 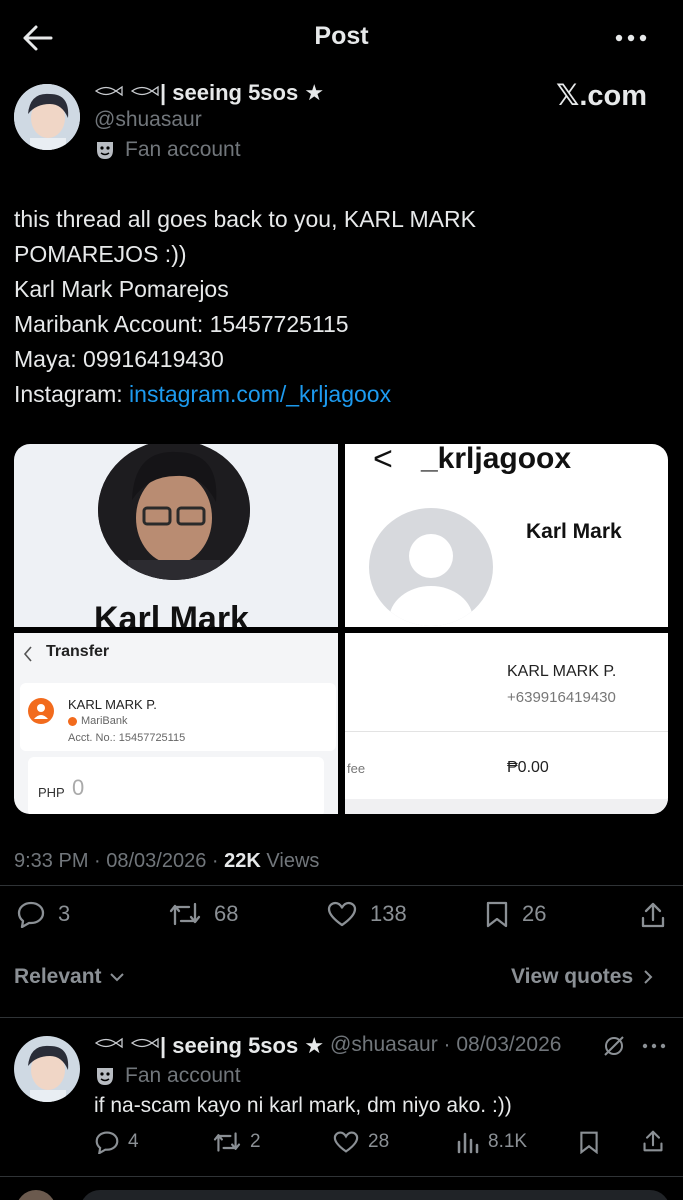 I want to click on reply-reply-button: 4, so click(x=116, y=1142).